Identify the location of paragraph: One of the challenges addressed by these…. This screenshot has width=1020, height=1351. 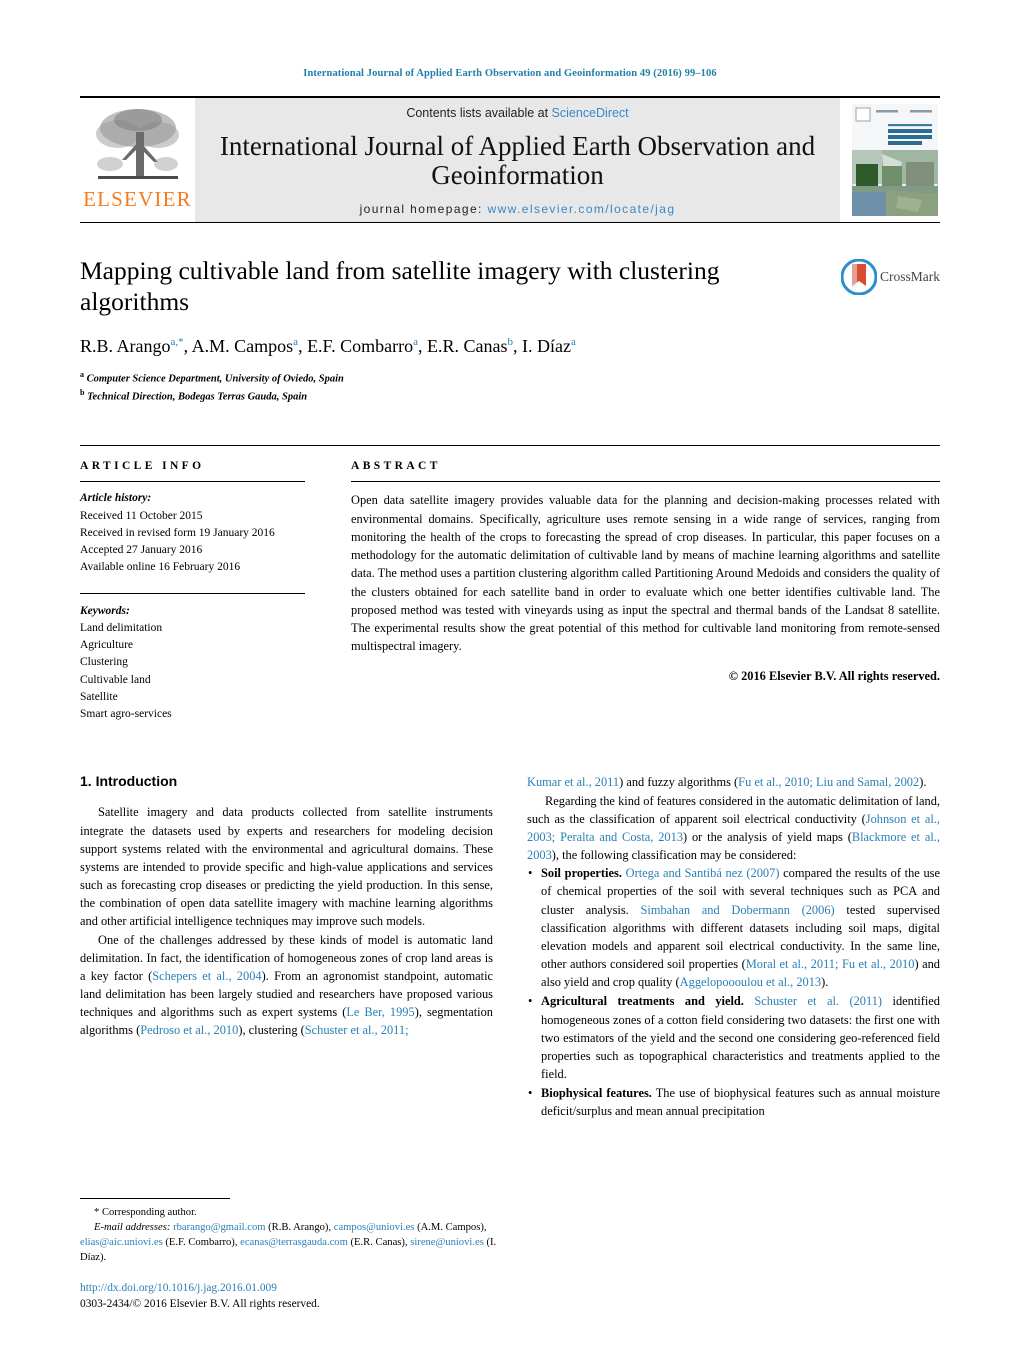
(287, 985).